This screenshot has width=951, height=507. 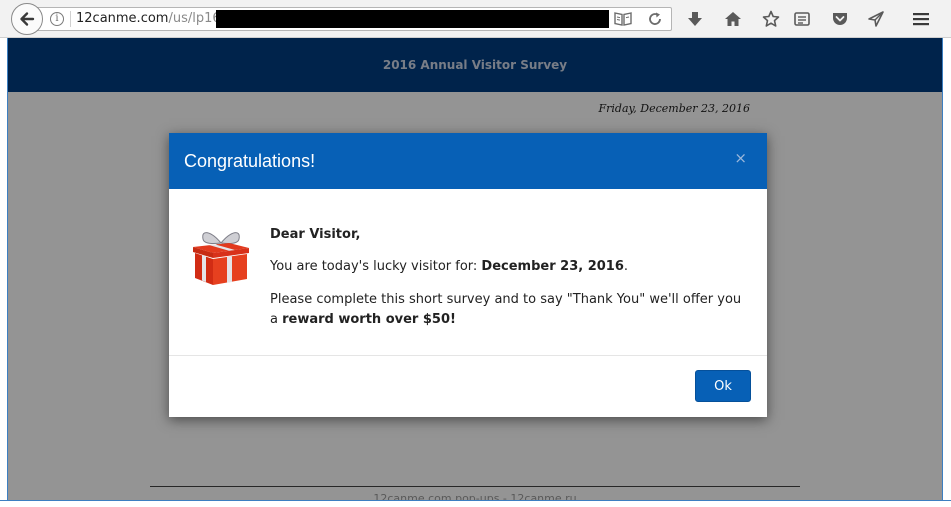 What do you see at coordinates (802, 19) in the screenshot?
I see `reading-list-icon` at bounding box center [802, 19].